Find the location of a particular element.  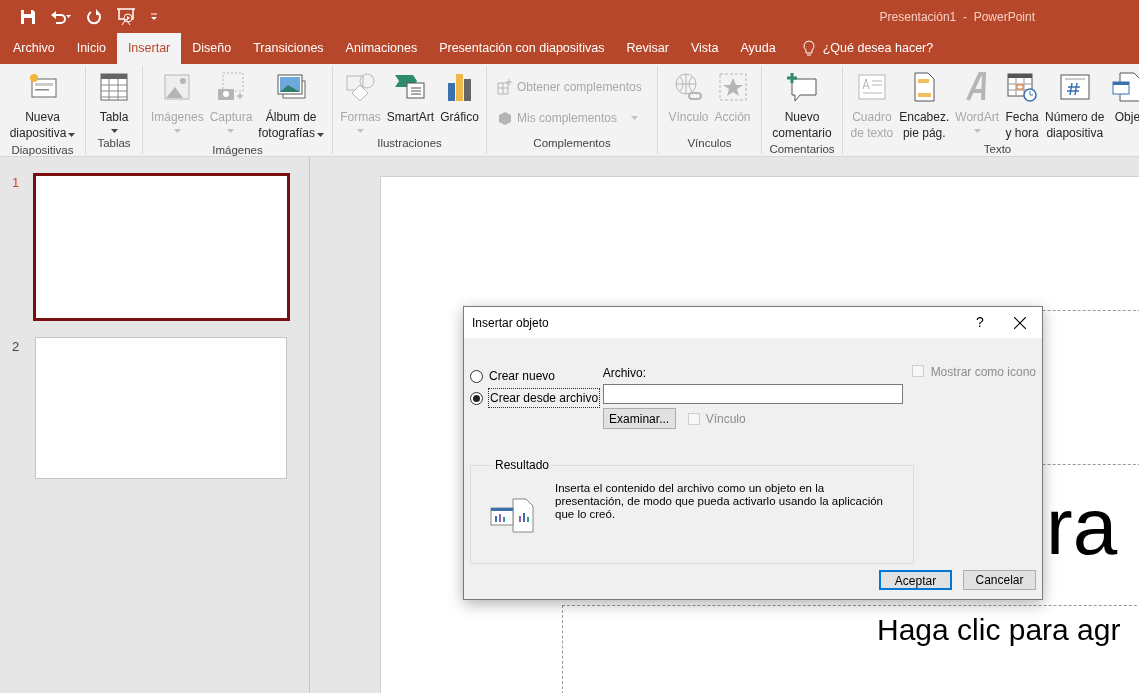

checkbox-label: Vínculo is located at coordinates (725, 419).